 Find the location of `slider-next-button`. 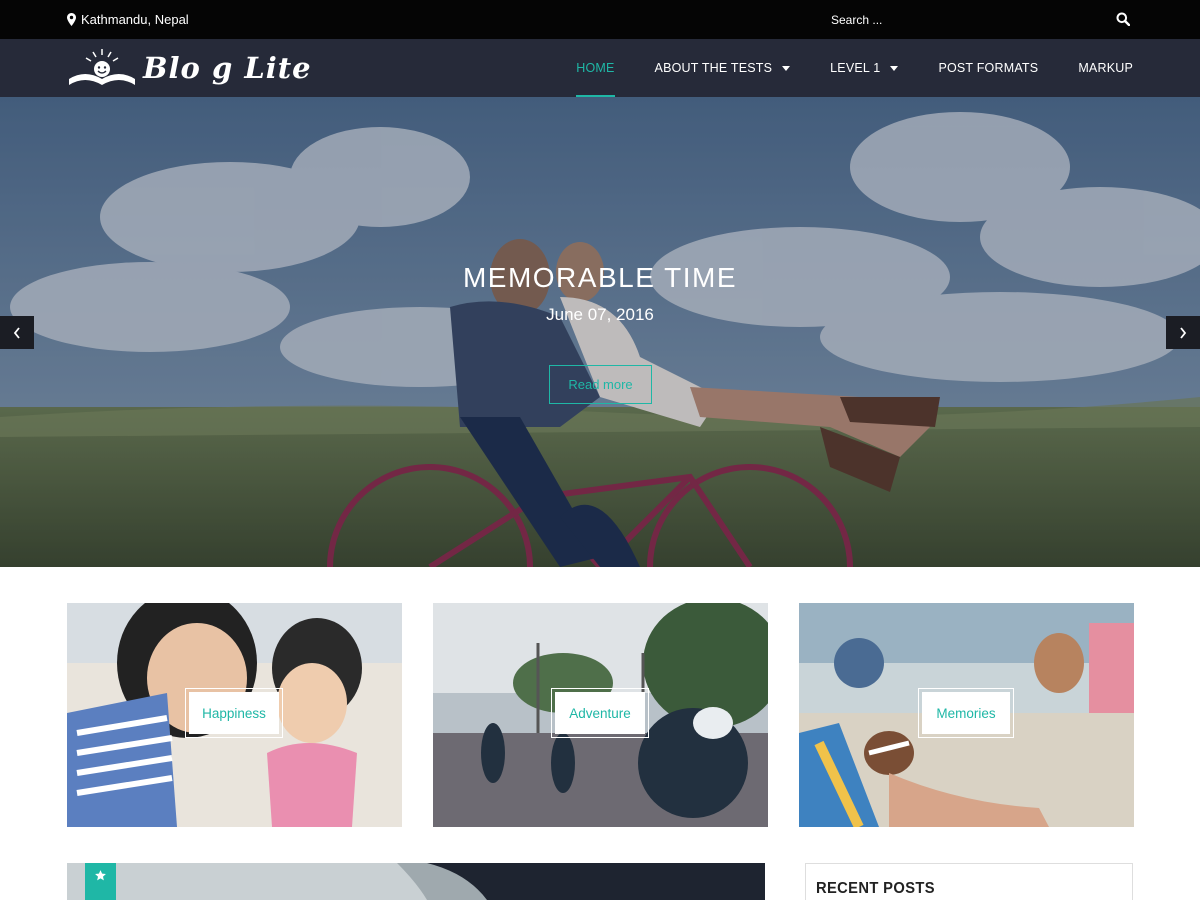

slider-next-button is located at coordinates (1183, 332).